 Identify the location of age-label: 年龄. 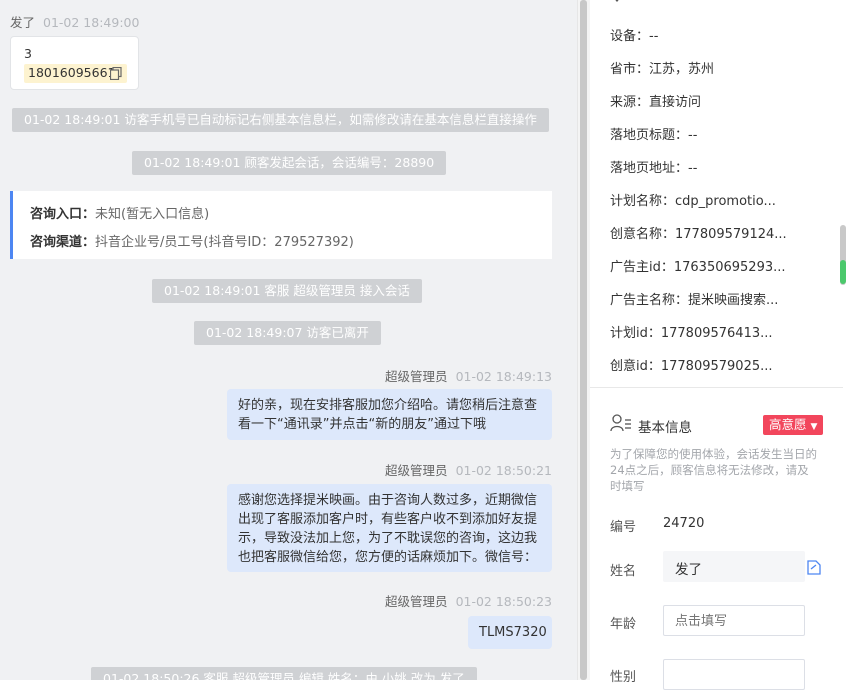
(623, 624).